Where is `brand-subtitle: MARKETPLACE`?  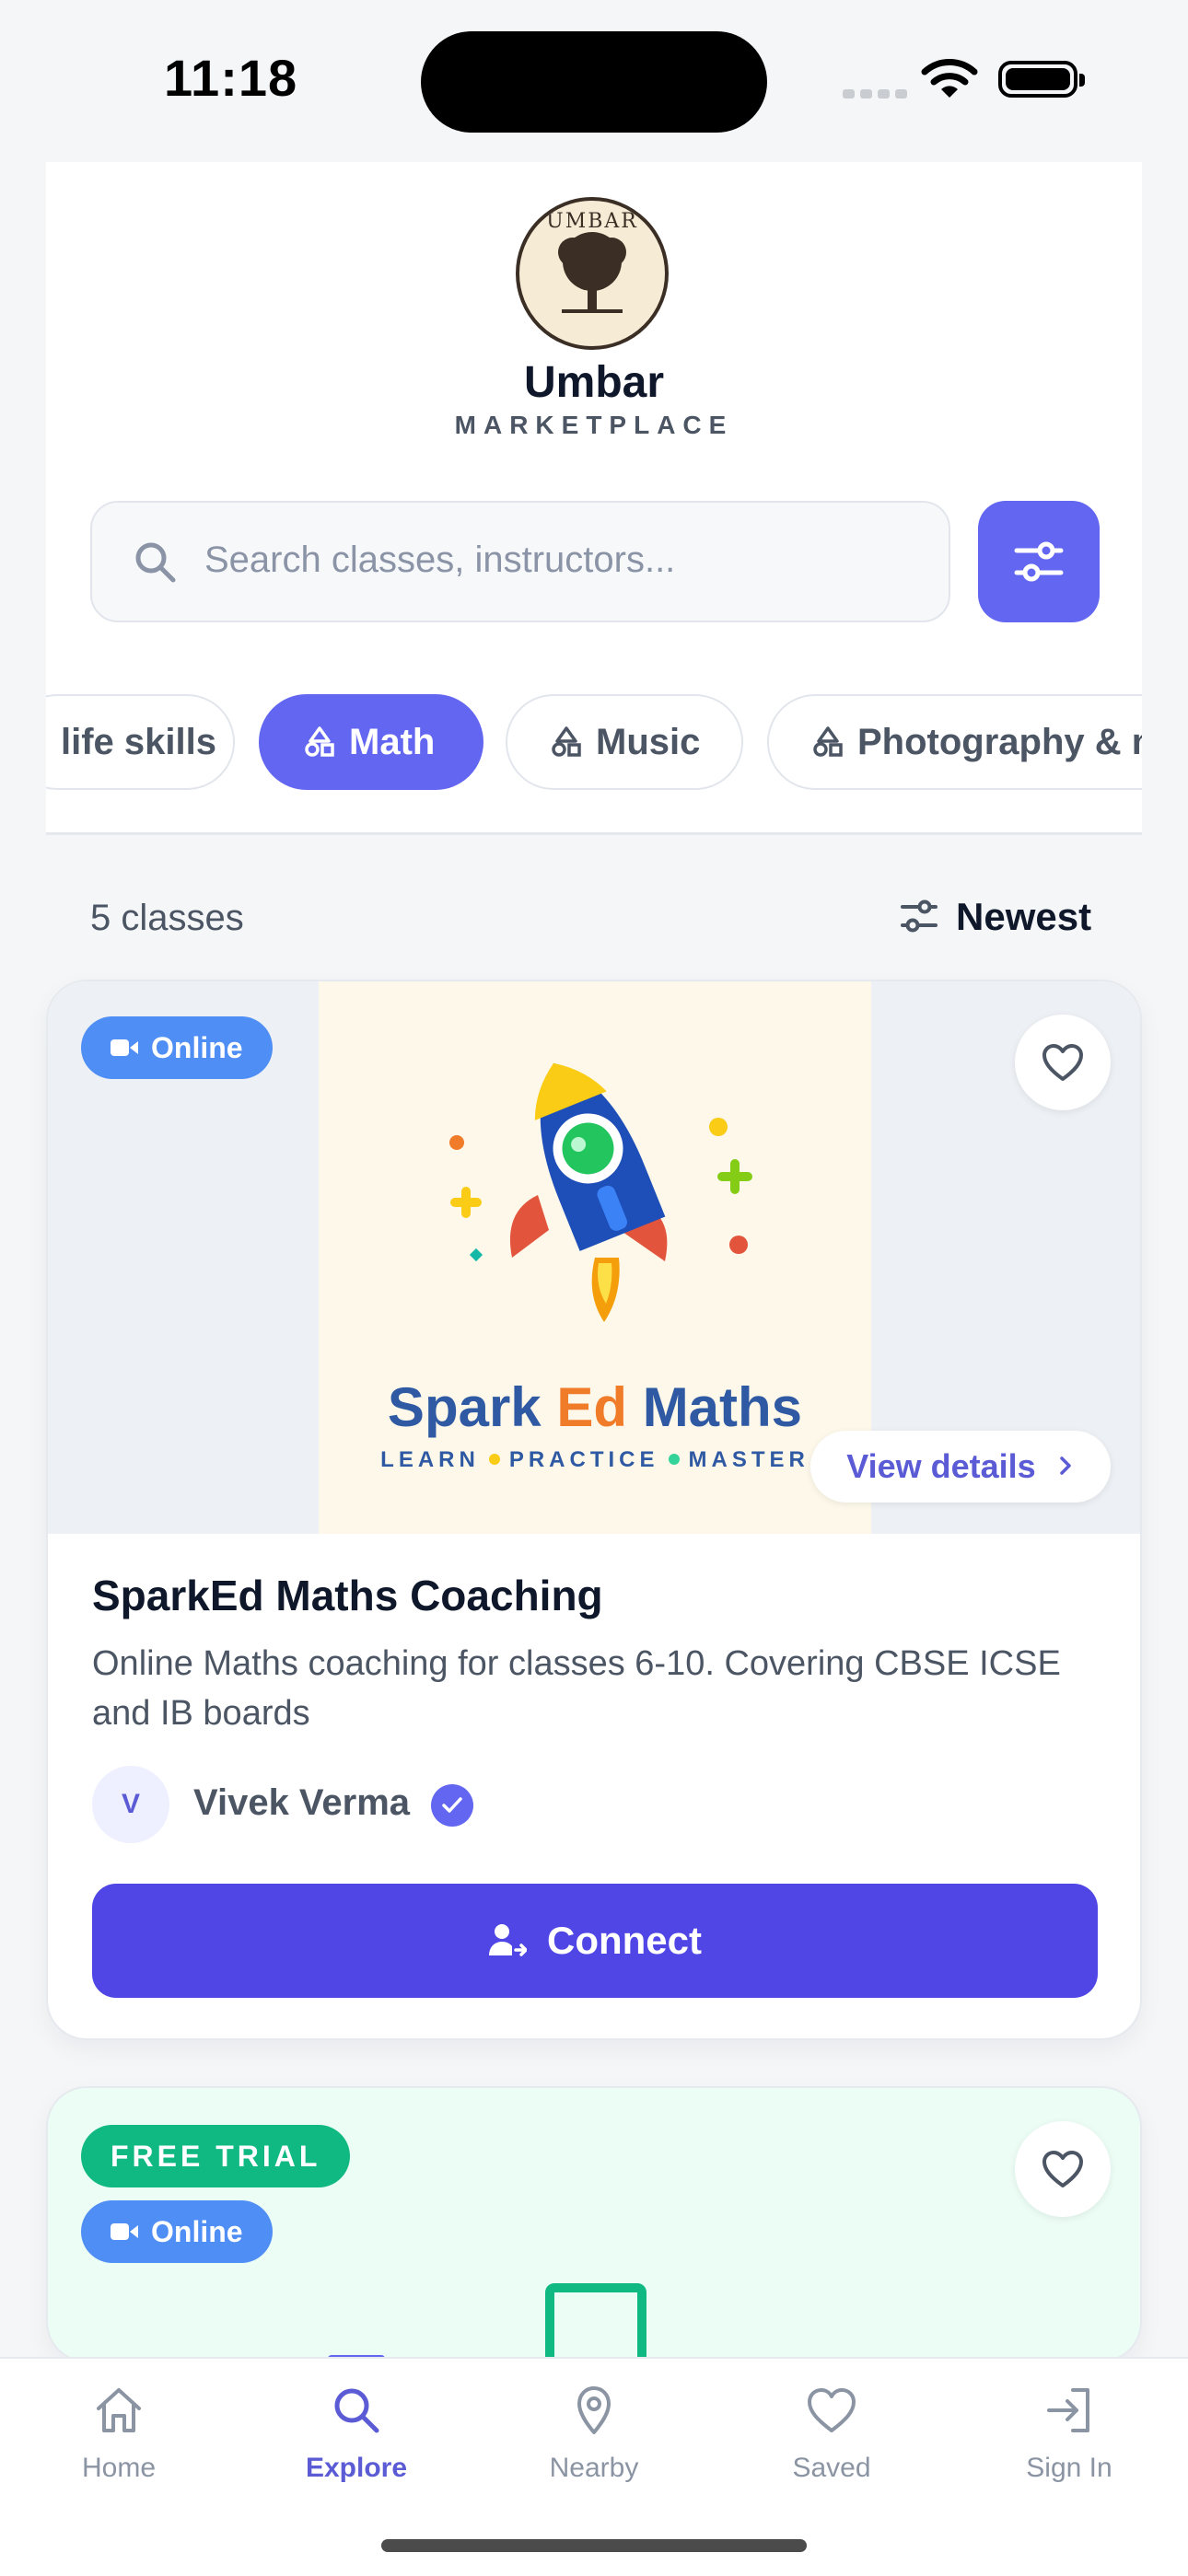 brand-subtitle: MARKETPLACE is located at coordinates (594, 425).